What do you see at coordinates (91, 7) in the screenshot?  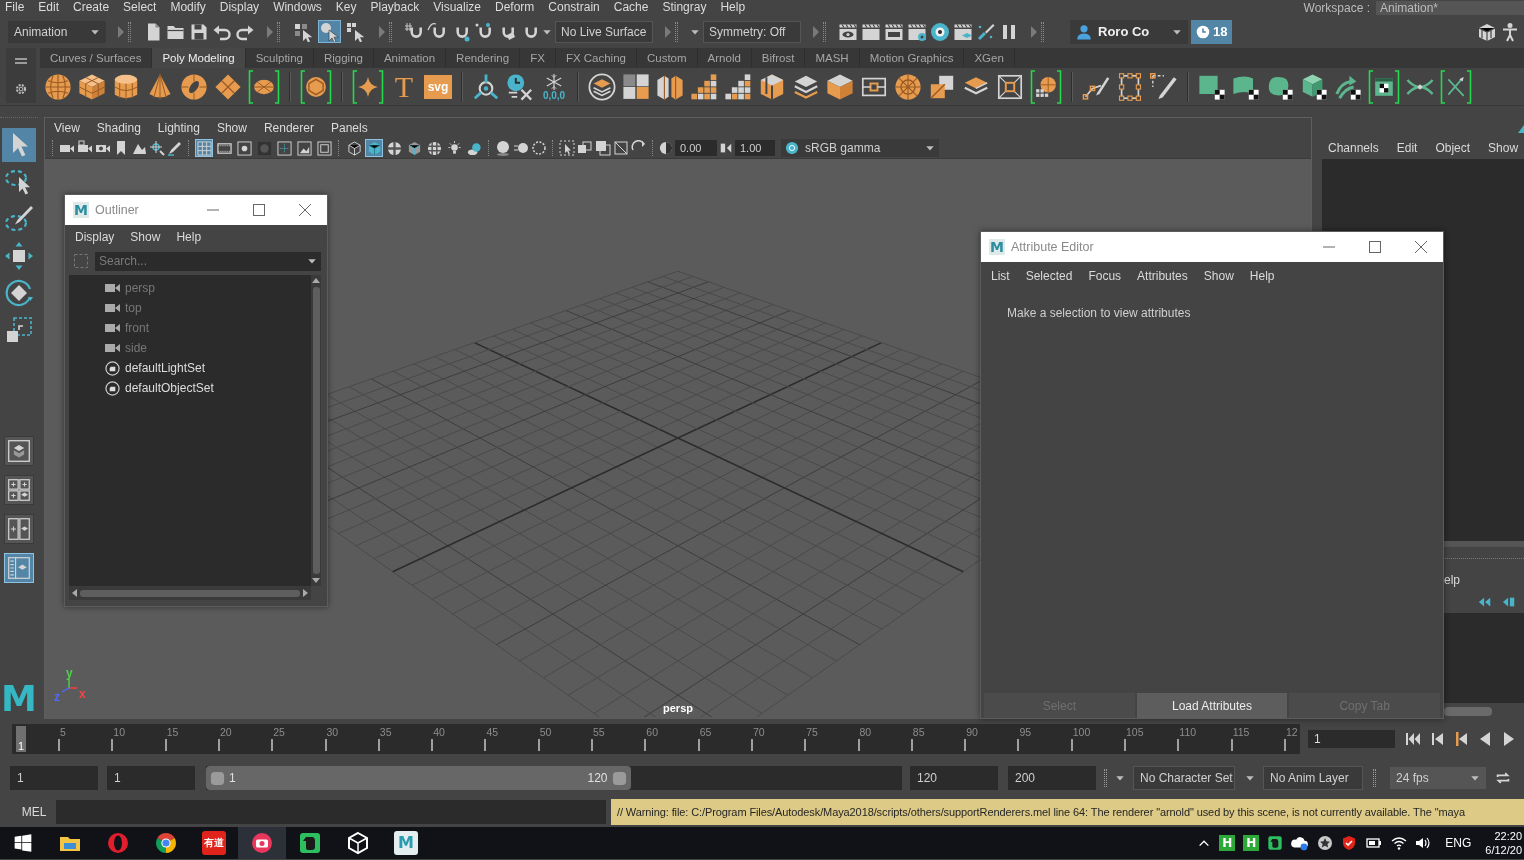 I see `menu-item: Create` at bounding box center [91, 7].